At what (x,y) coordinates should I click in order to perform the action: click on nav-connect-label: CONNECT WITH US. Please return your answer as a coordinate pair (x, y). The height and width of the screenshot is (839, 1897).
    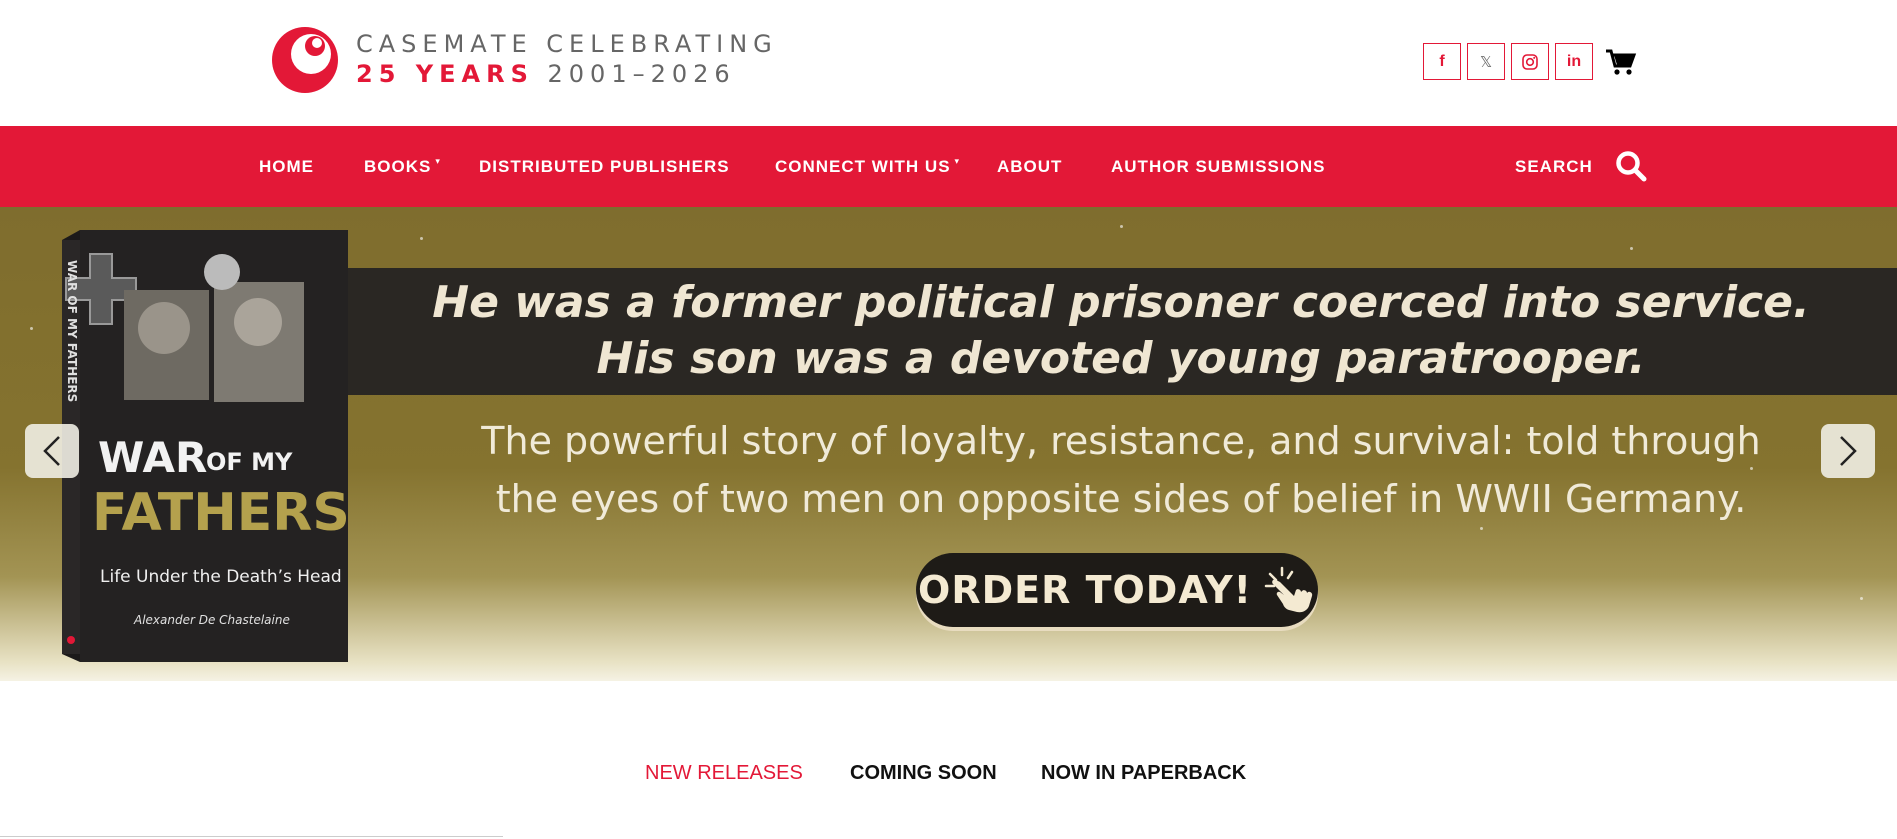
    Looking at the image, I should click on (863, 166).